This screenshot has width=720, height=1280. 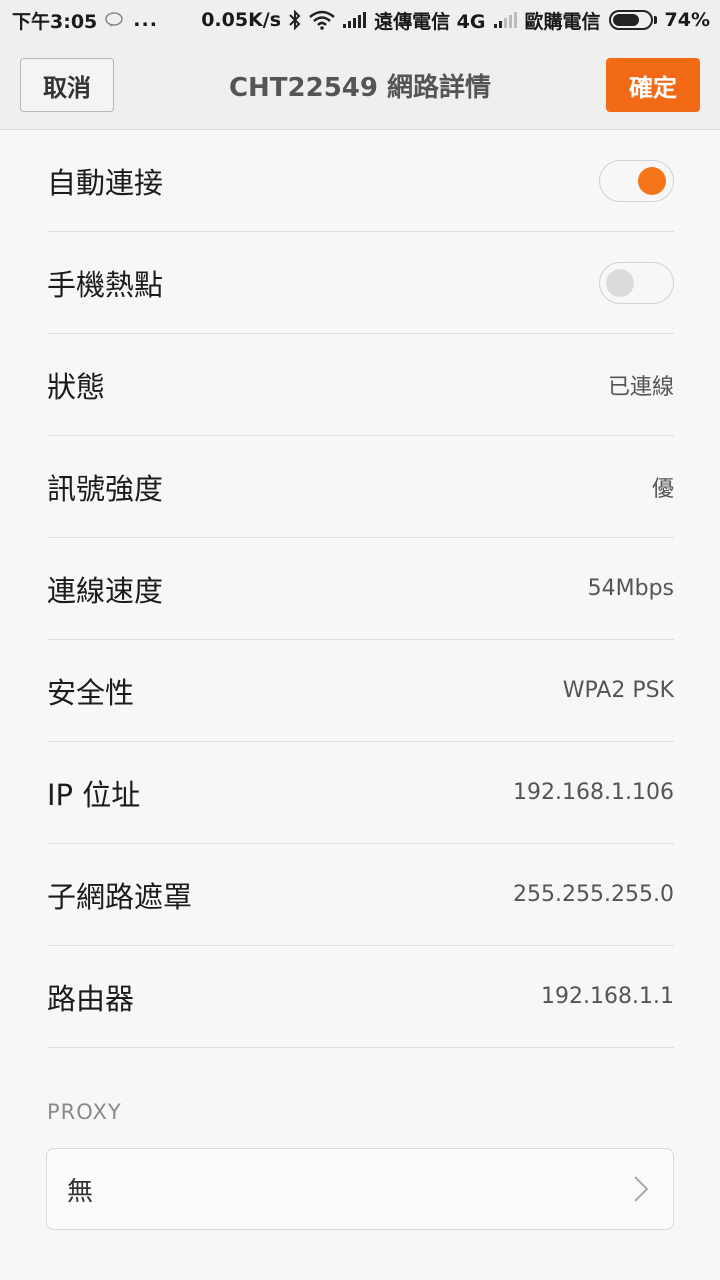 What do you see at coordinates (105, 284) in the screenshot?
I see `hotspot-label: 手機熱點` at bounding box center [105, 284].